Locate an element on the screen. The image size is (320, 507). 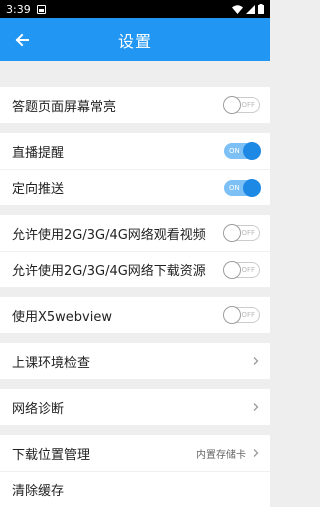
settings-group-storage: 下载位置管理 内置存储卡 清除缓存 is located at coordinates (135, 471).